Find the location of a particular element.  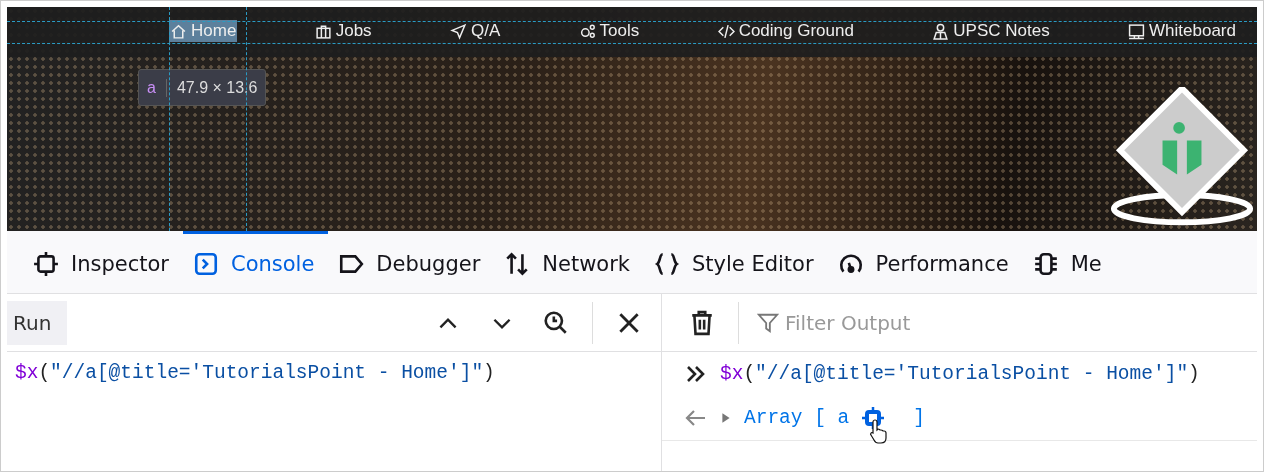

devtools-tab: Inspector is located at coordinates (103, 262).